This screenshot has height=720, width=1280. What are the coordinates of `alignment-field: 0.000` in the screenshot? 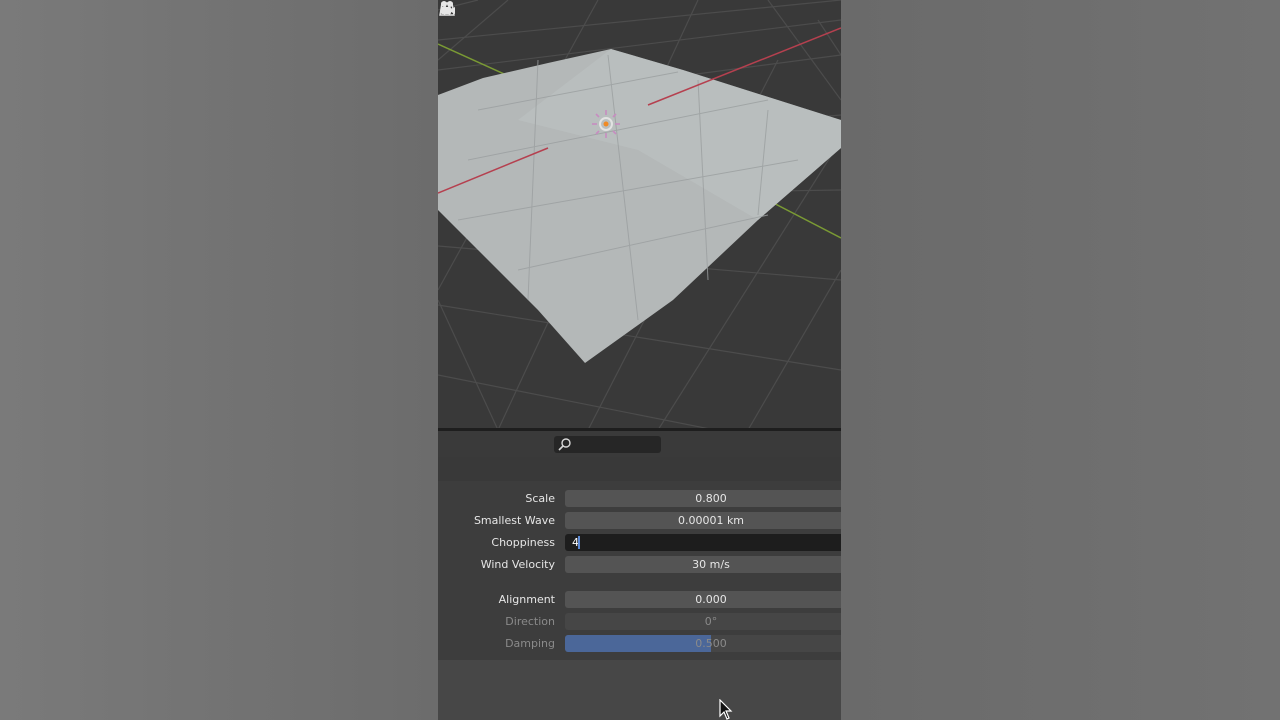 It's located at (703, 599).